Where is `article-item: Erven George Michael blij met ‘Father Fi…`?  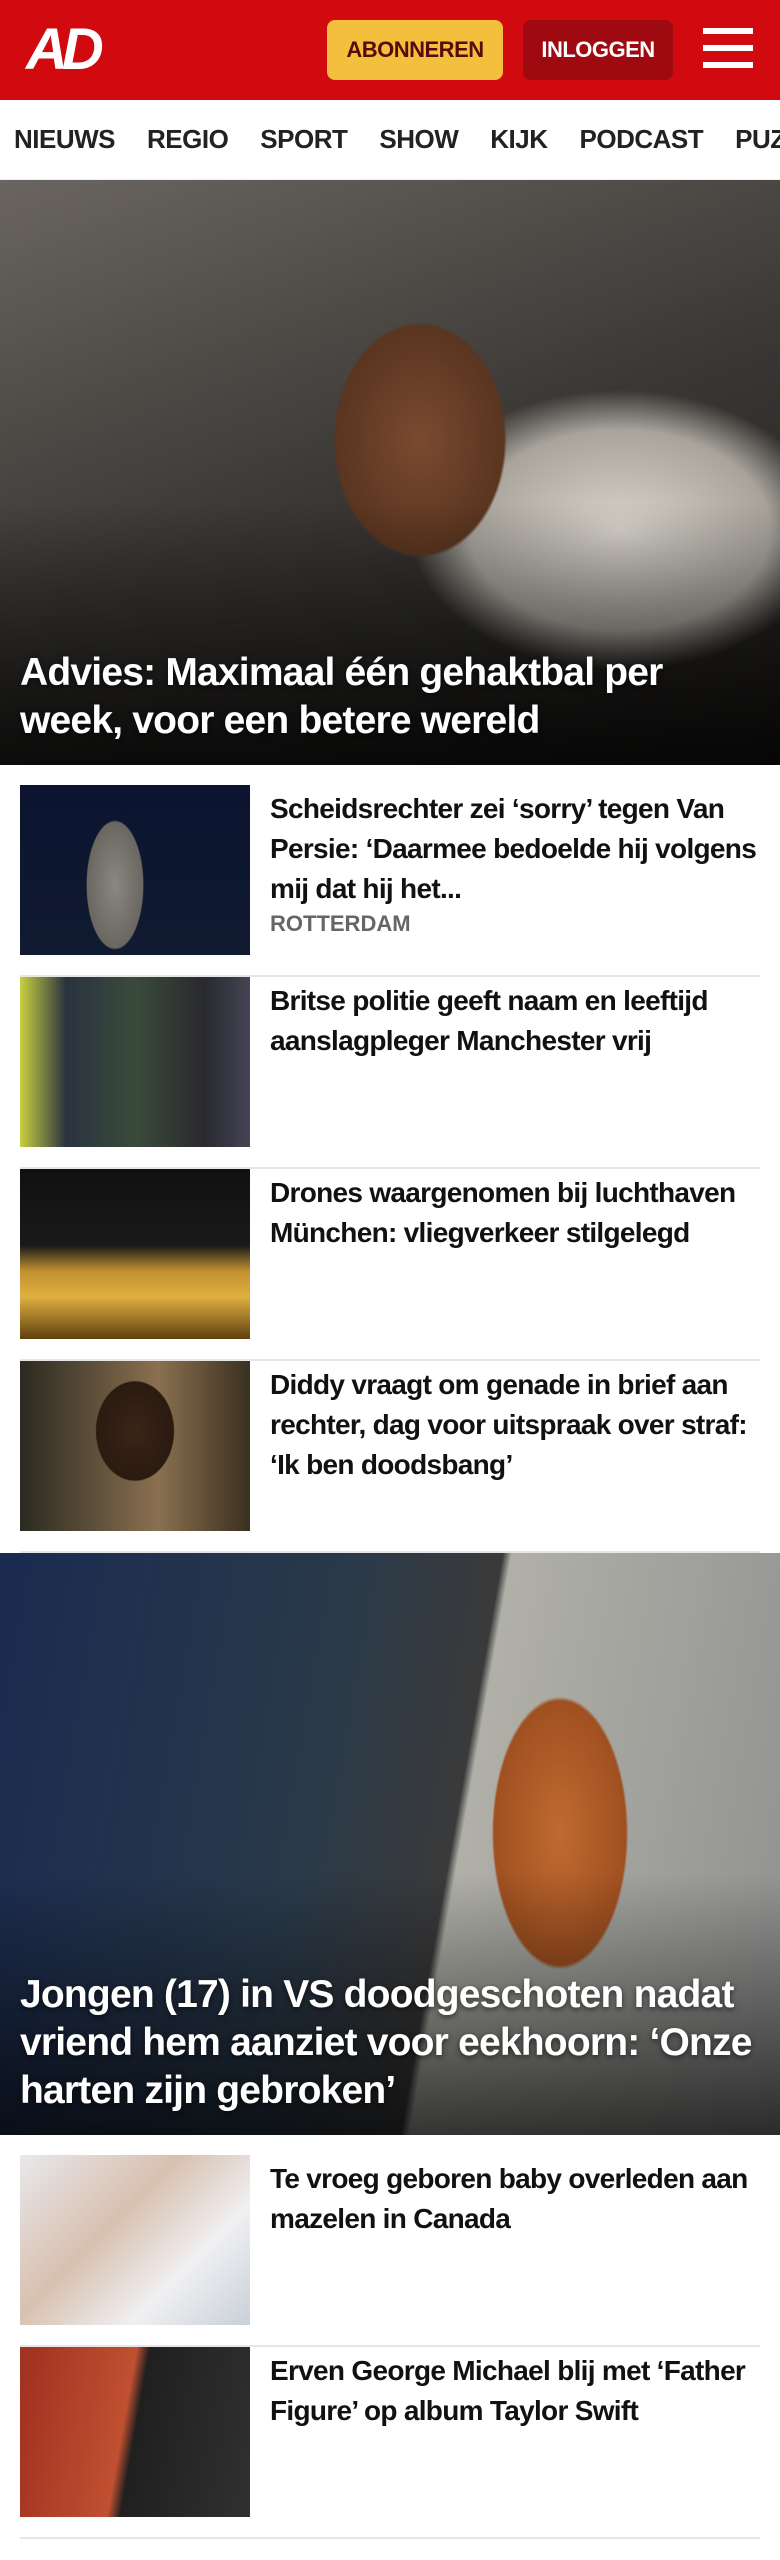 article-item: Erven George Michael blij met ‘Father Fi… is located at coordinates (390, 2443).